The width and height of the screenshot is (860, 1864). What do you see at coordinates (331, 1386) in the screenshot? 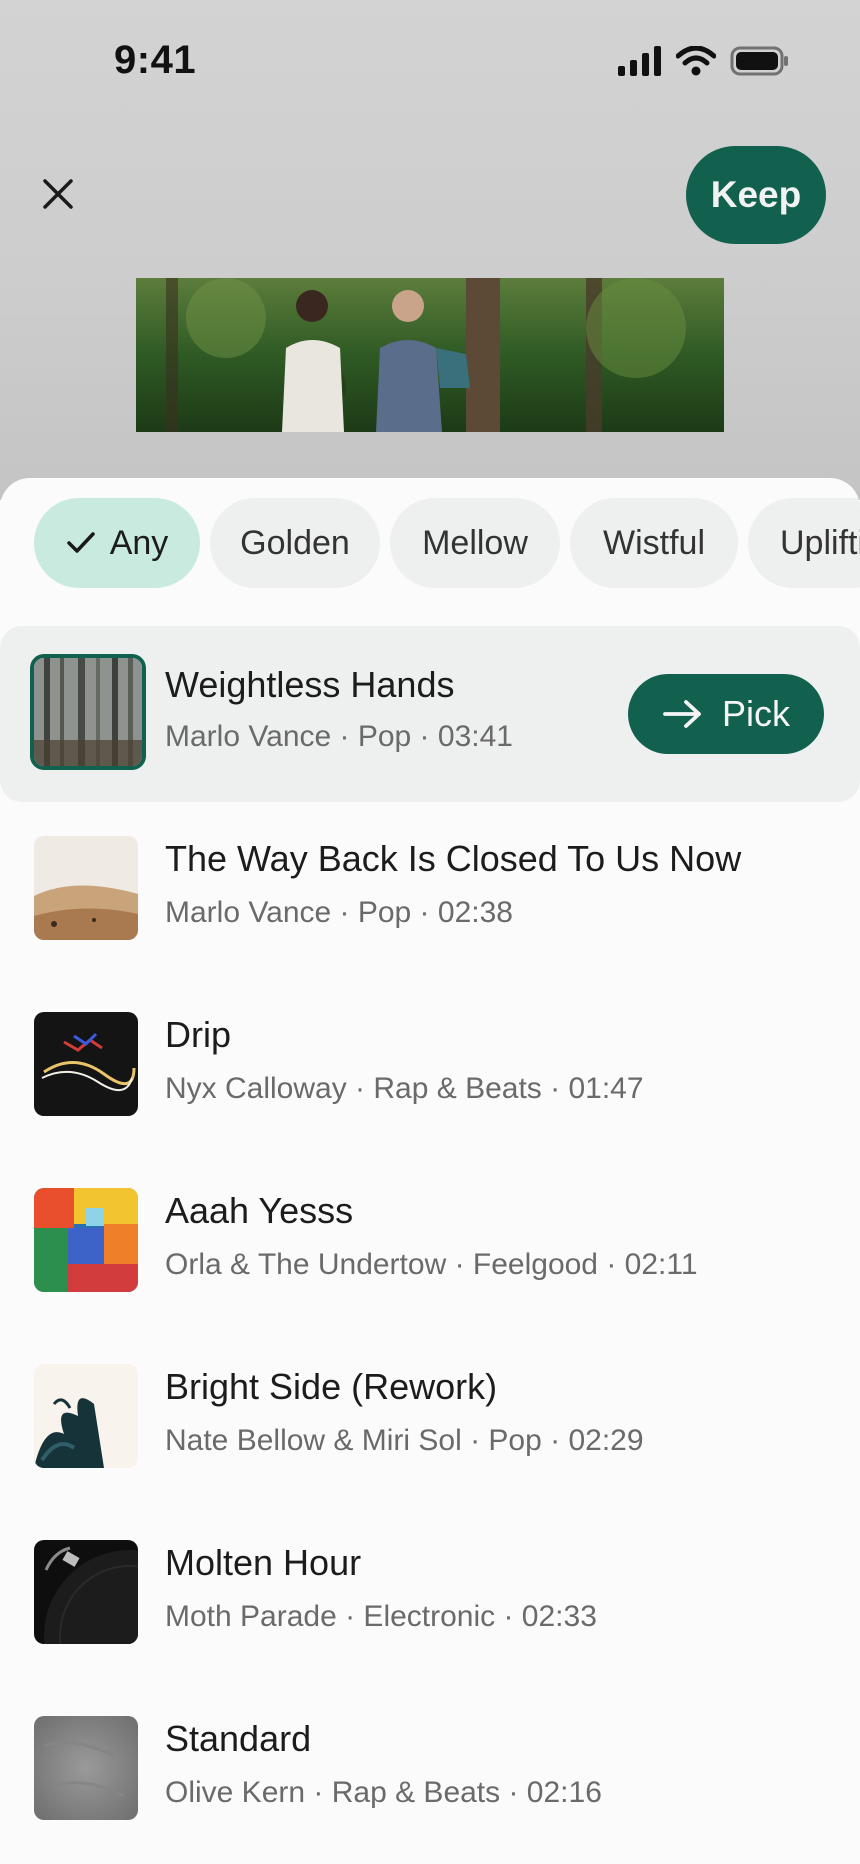
I see `track-title: Bright Side (Rework)` at bounding box center [331, 1386].